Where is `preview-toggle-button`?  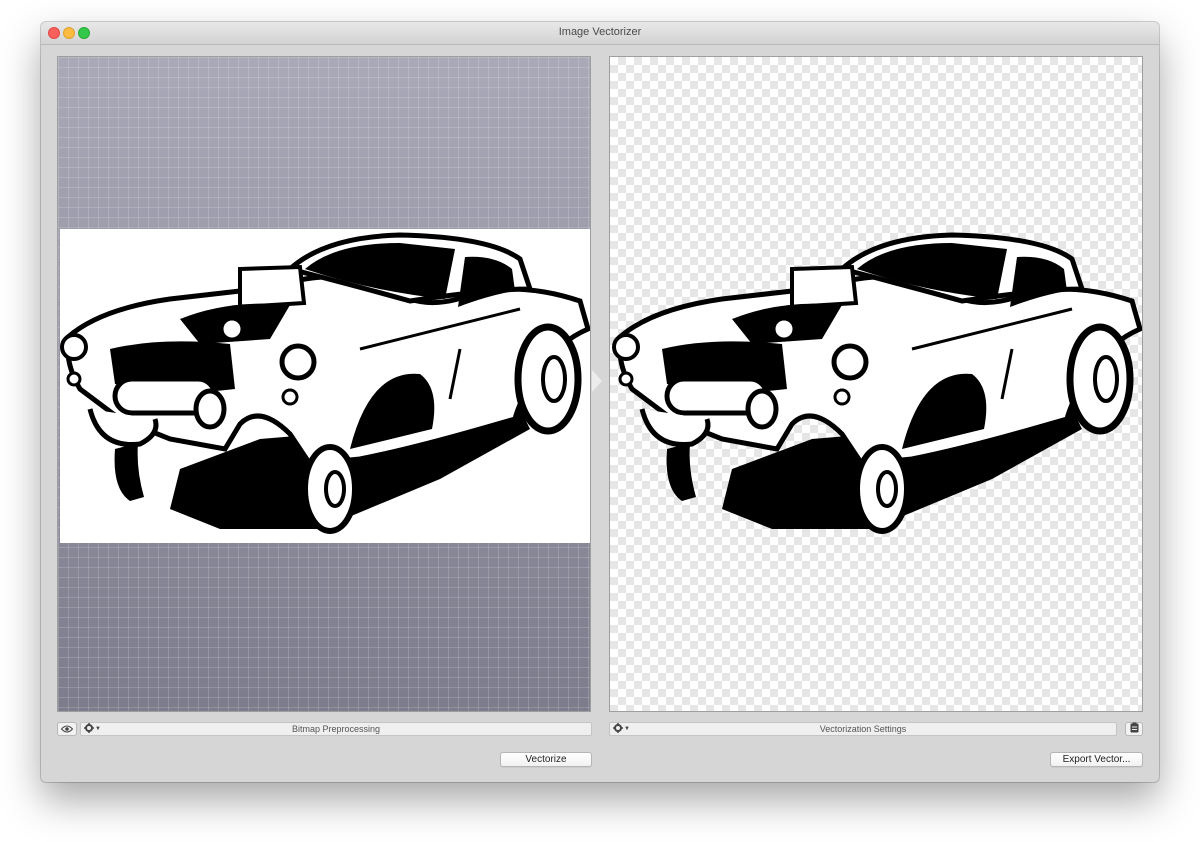 preview-toggle-button is located at coordinates (67, 729).